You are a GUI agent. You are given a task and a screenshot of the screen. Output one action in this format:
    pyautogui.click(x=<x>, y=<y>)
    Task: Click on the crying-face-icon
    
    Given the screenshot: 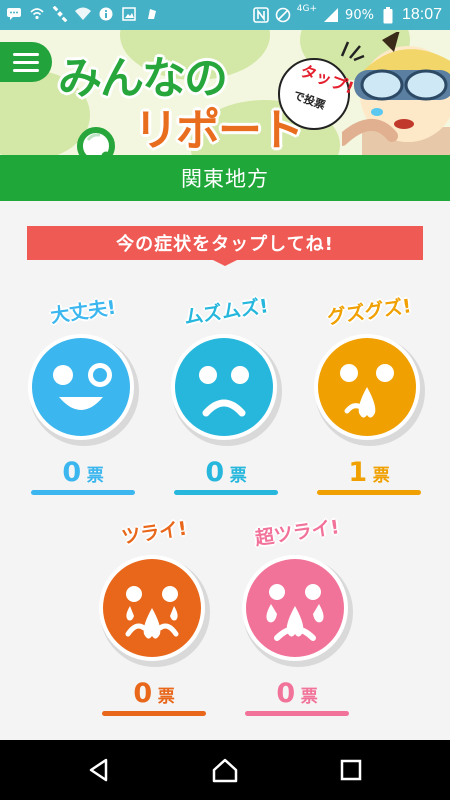 What is the action you would take?
    pyautogui.click(x=154, y=608)
    